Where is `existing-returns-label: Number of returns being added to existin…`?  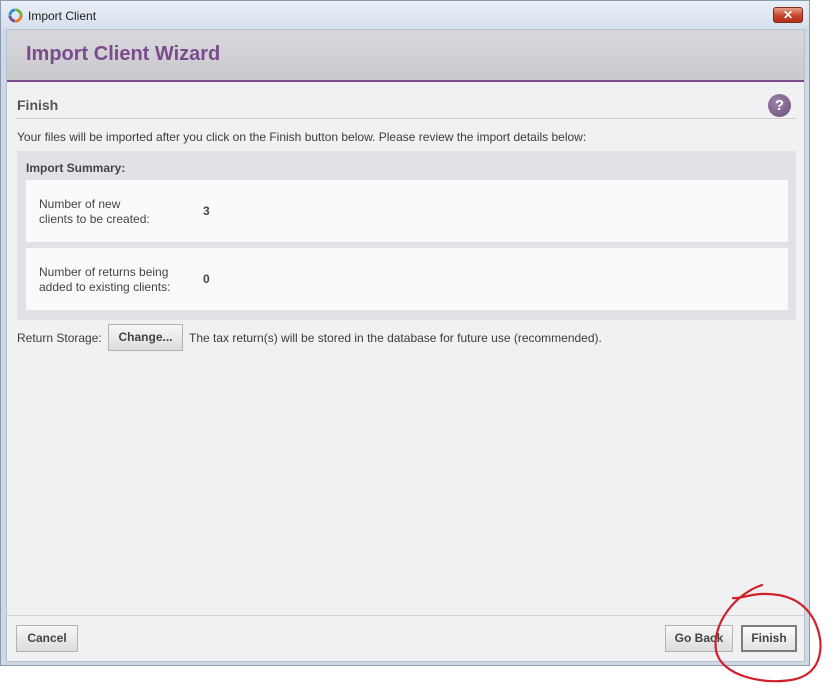 existing-returns-label: Number of returns being added to existin… is located at coordinates (114, 280).